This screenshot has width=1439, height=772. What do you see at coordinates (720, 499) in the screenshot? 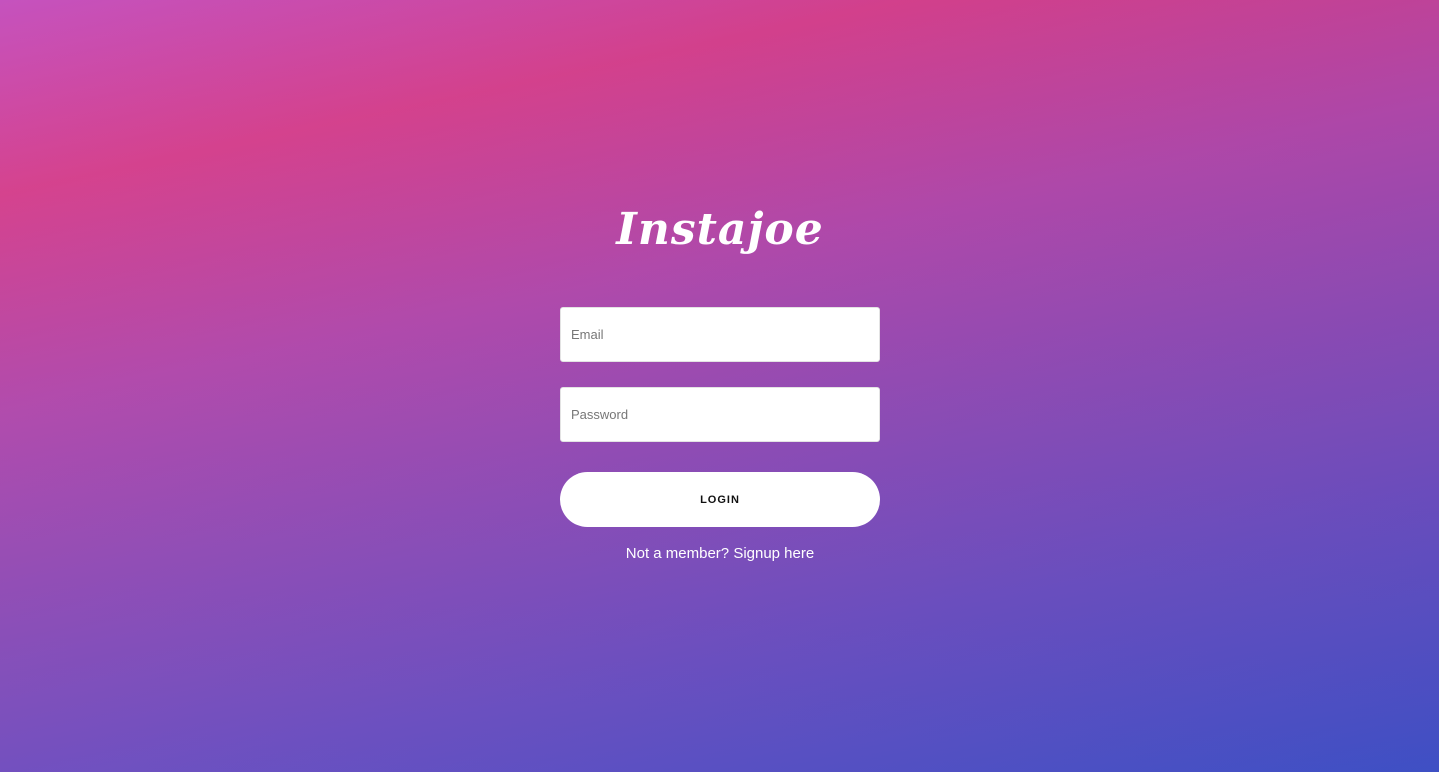
I see `login-button: LOGIN` at bounding box center [720, 499].